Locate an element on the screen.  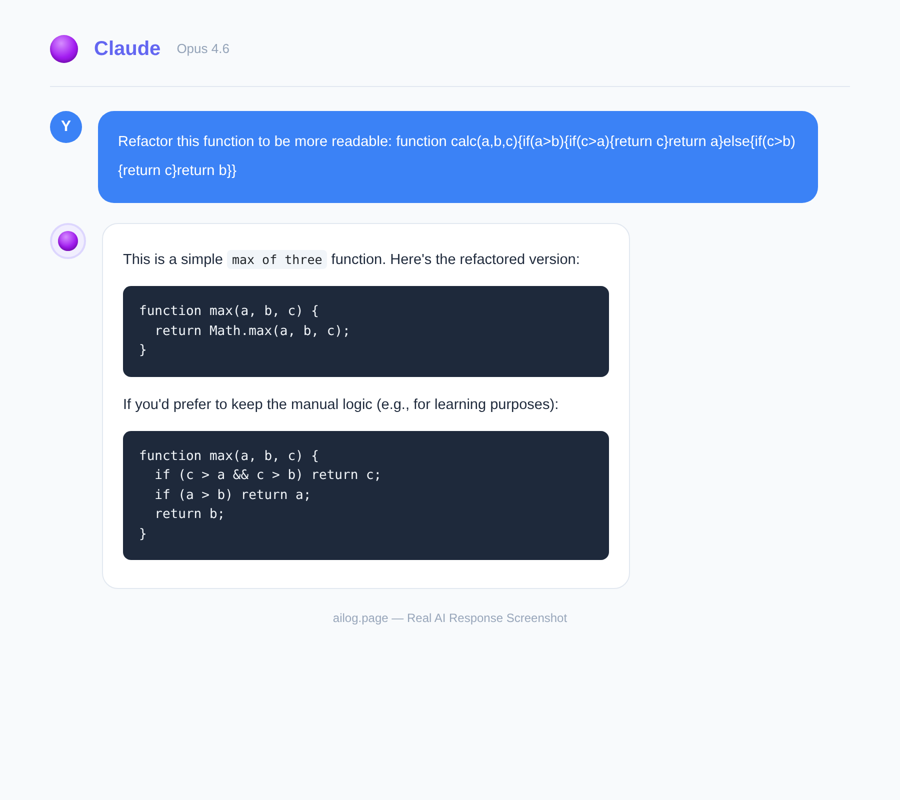
model-label: Opus 4.6 is located at coordinates (203, 49).